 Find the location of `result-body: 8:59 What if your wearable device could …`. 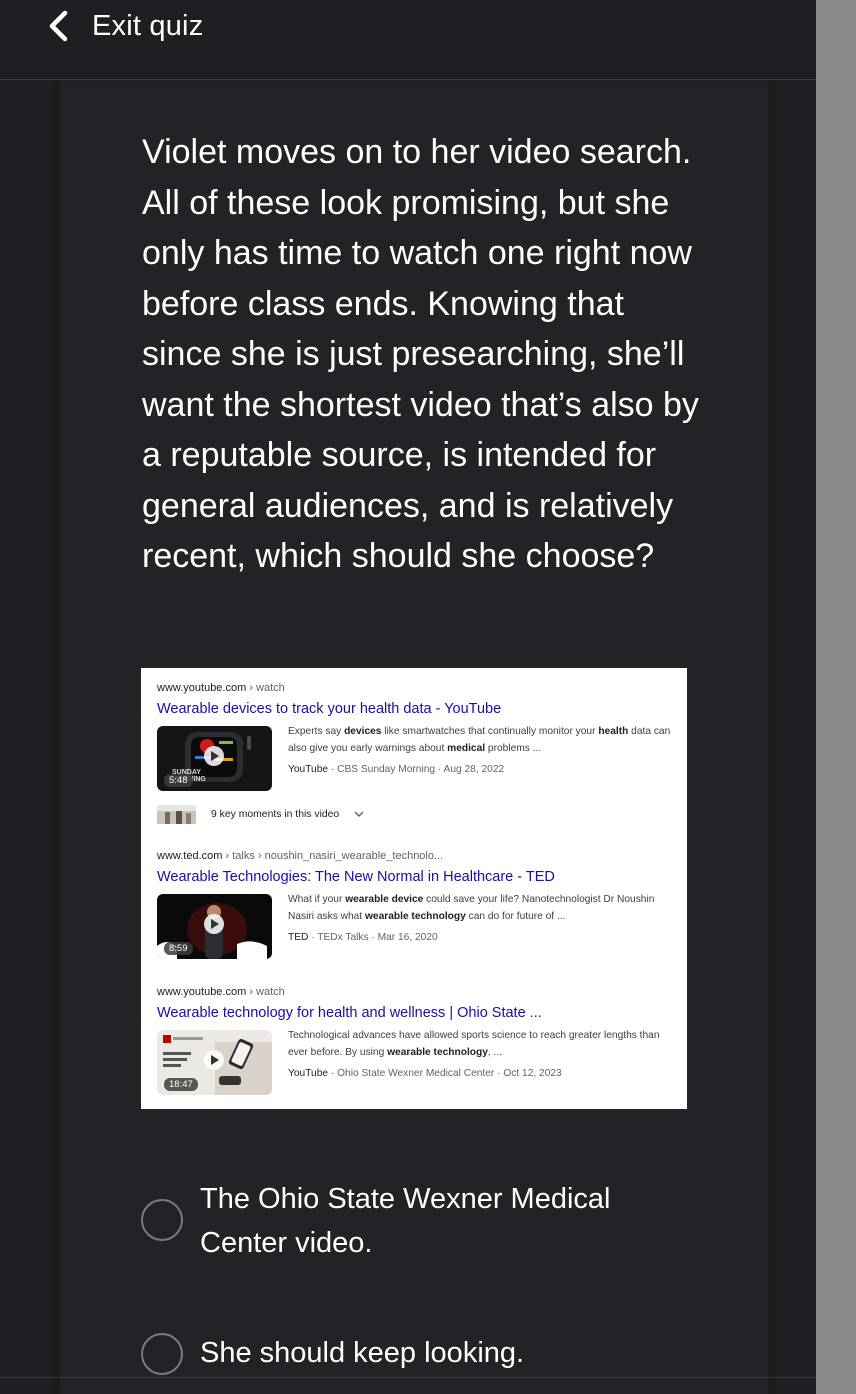

result-body: 8:59 What if your wearable device could … is located at coordinates (417, 927).